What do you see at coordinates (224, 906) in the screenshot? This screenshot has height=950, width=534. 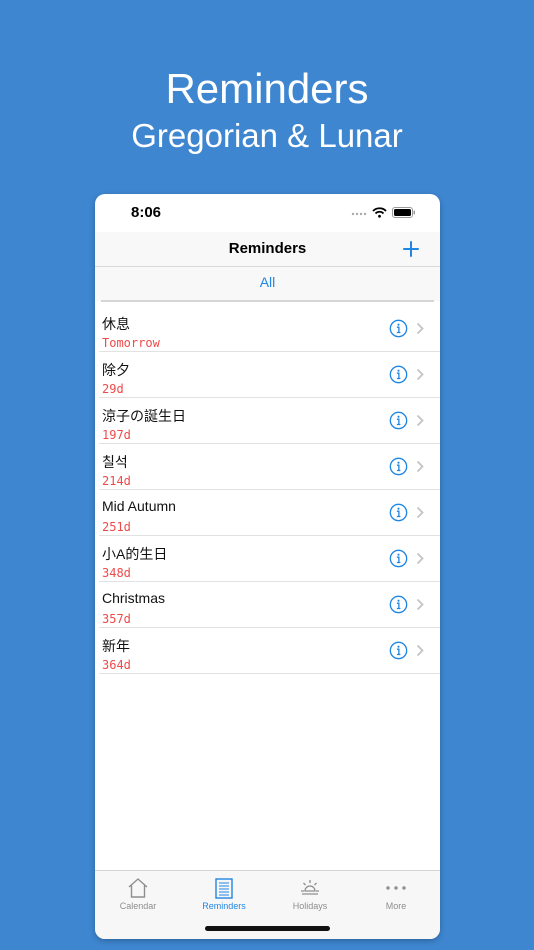 I see `tab-label: Reminders` at bounding box center [224, 906].